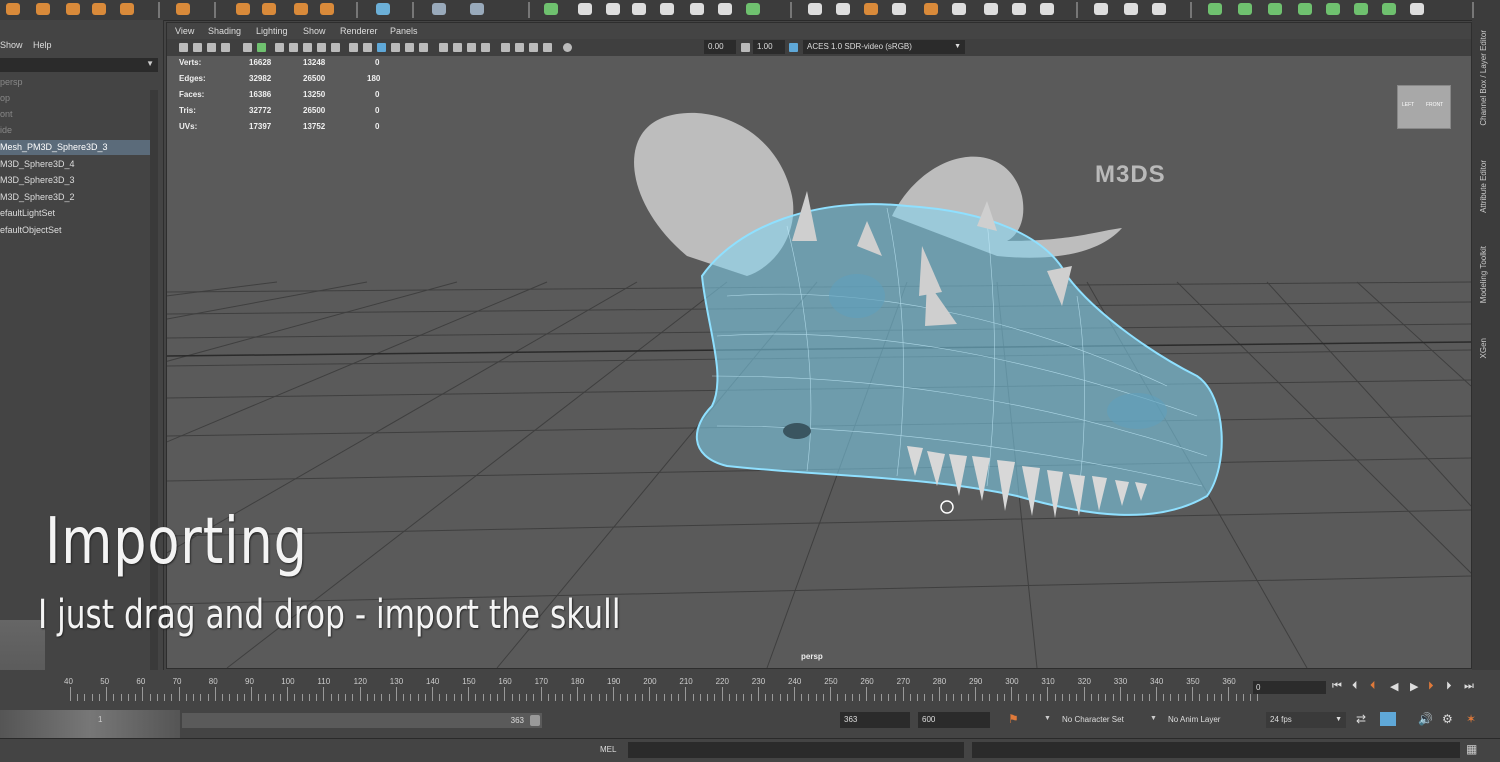 The height and width of the screenshot is (762, 1500). What do you see at coordinates (443, 47) in the screenshot?
I see `ambient-occlusion-icon` at bounding box center [443, 47].